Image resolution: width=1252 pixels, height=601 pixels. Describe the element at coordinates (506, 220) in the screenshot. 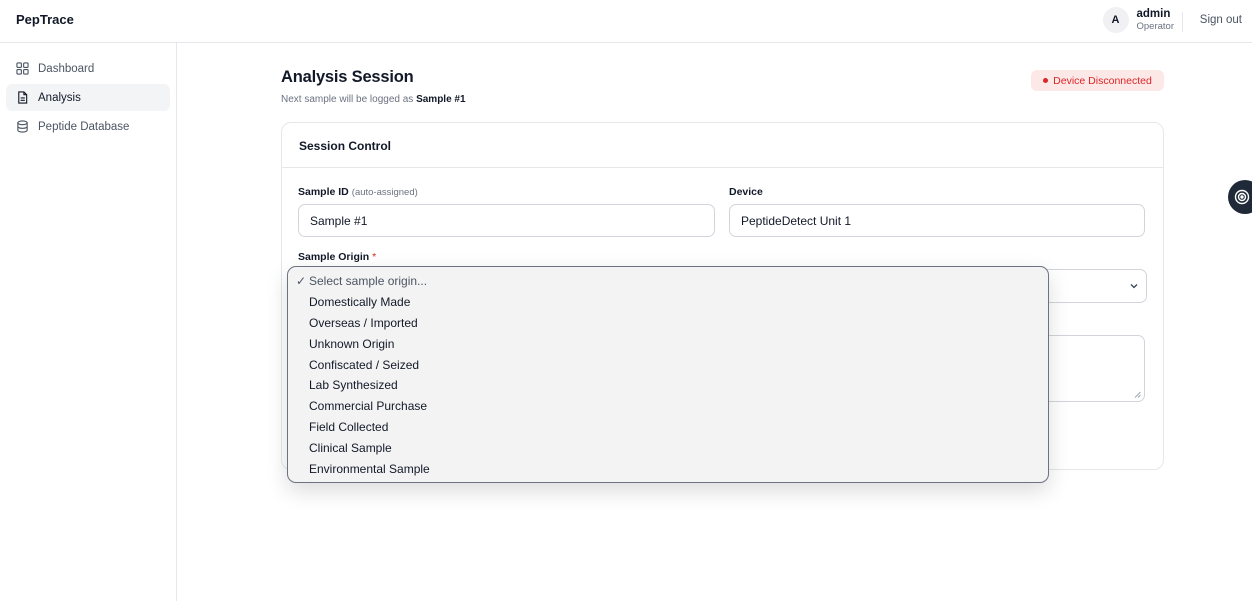

I see `sample-id-field: Sample #1` at that location.